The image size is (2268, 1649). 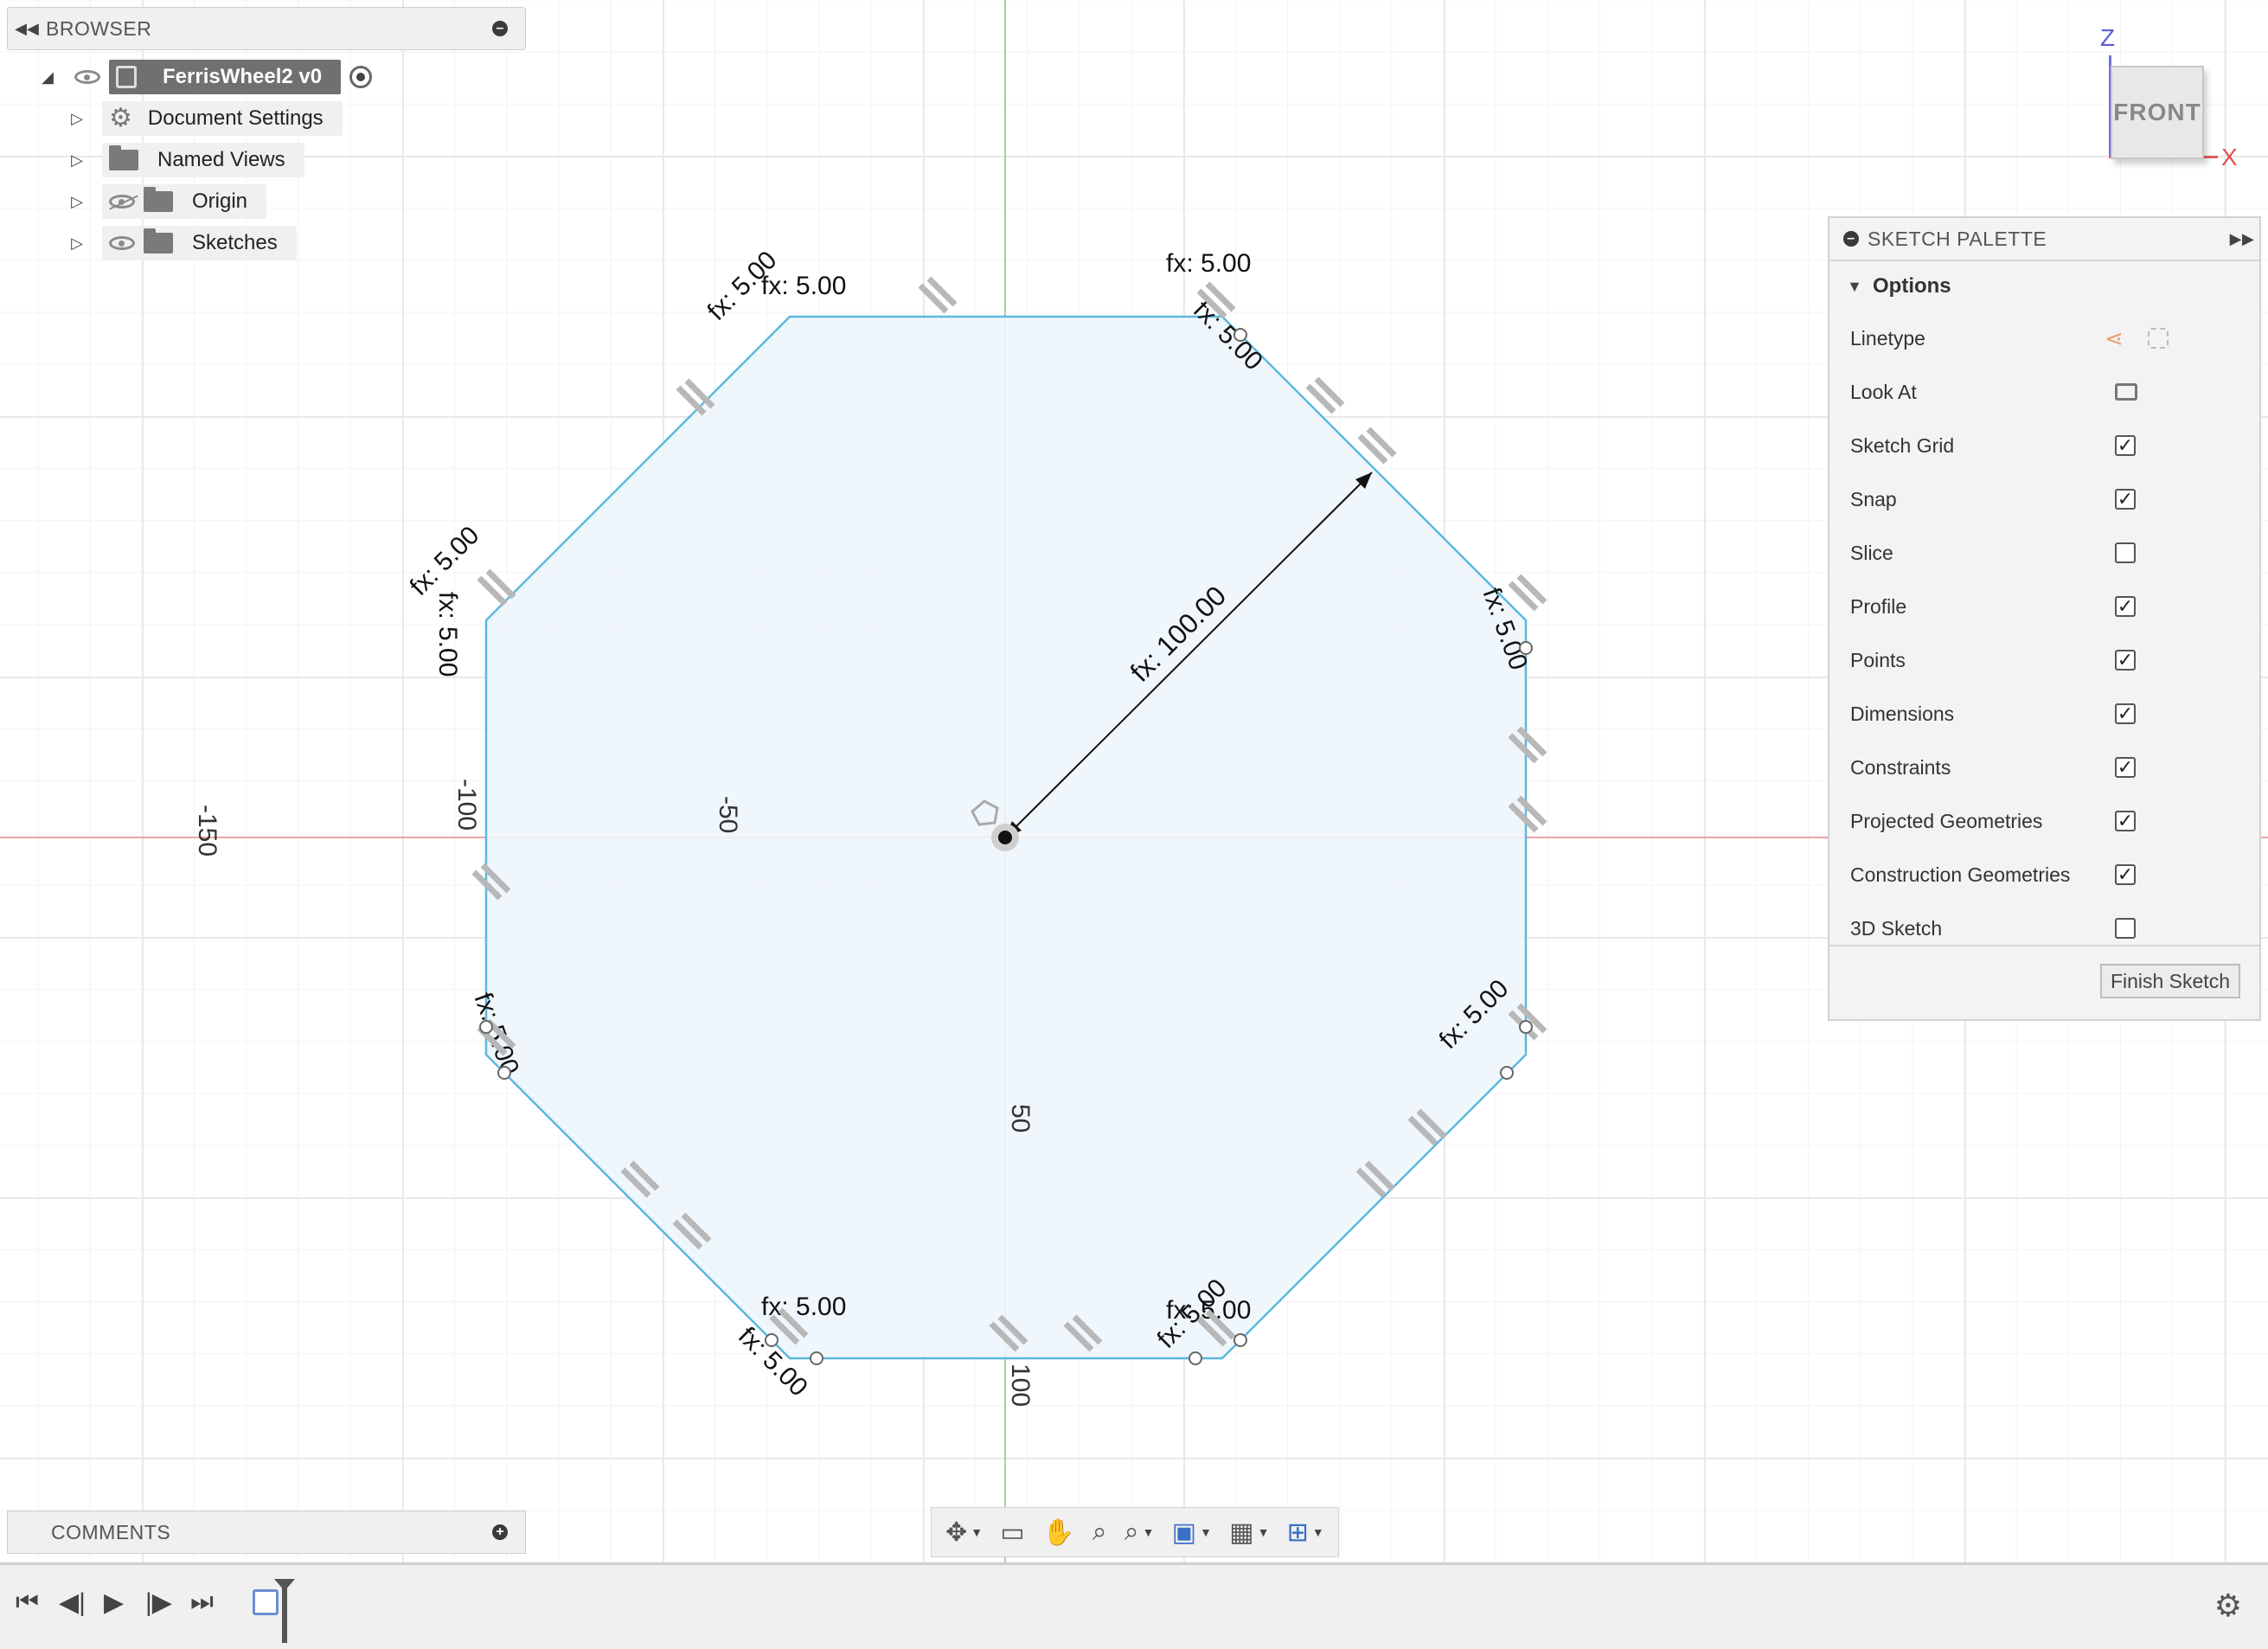 What do you see at coordinates (266, 28) in the screenshot?
I see `browser-panel-header: ◀◀ BROWSER –` at bounding box center [266, 28].